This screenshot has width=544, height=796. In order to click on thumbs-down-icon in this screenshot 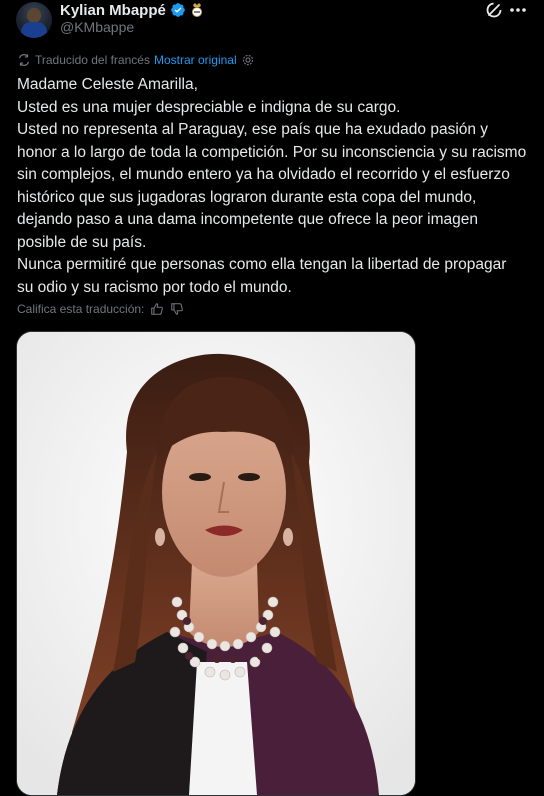, I will do `click(177, 309)`.